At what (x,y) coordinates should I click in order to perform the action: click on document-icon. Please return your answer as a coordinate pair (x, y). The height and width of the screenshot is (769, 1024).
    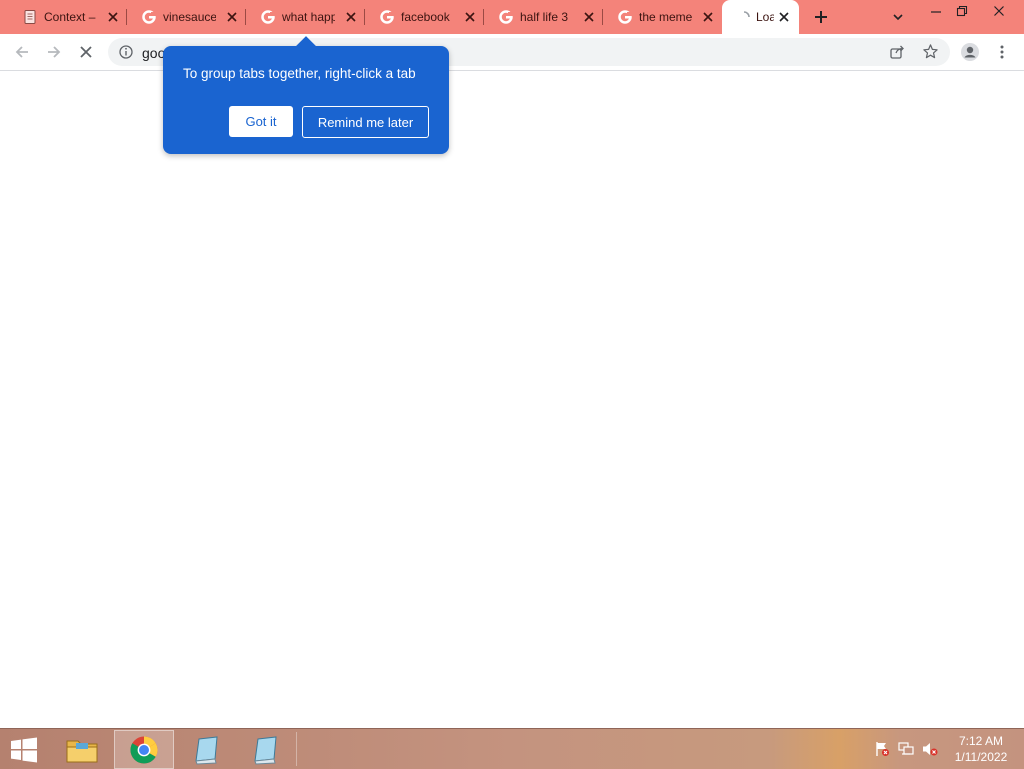
    Looking at the image, I should click on (30, 17).